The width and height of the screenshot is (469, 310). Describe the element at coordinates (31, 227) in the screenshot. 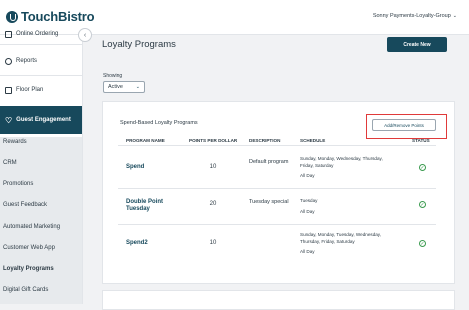

I see `submenu-item-automated-marketing: Automated Marketing` at that location.